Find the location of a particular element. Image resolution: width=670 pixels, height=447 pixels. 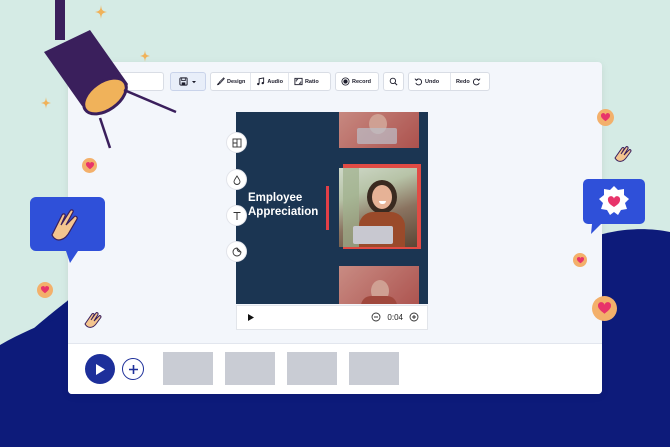

sticker-tool is located at coordinates (236, 251).